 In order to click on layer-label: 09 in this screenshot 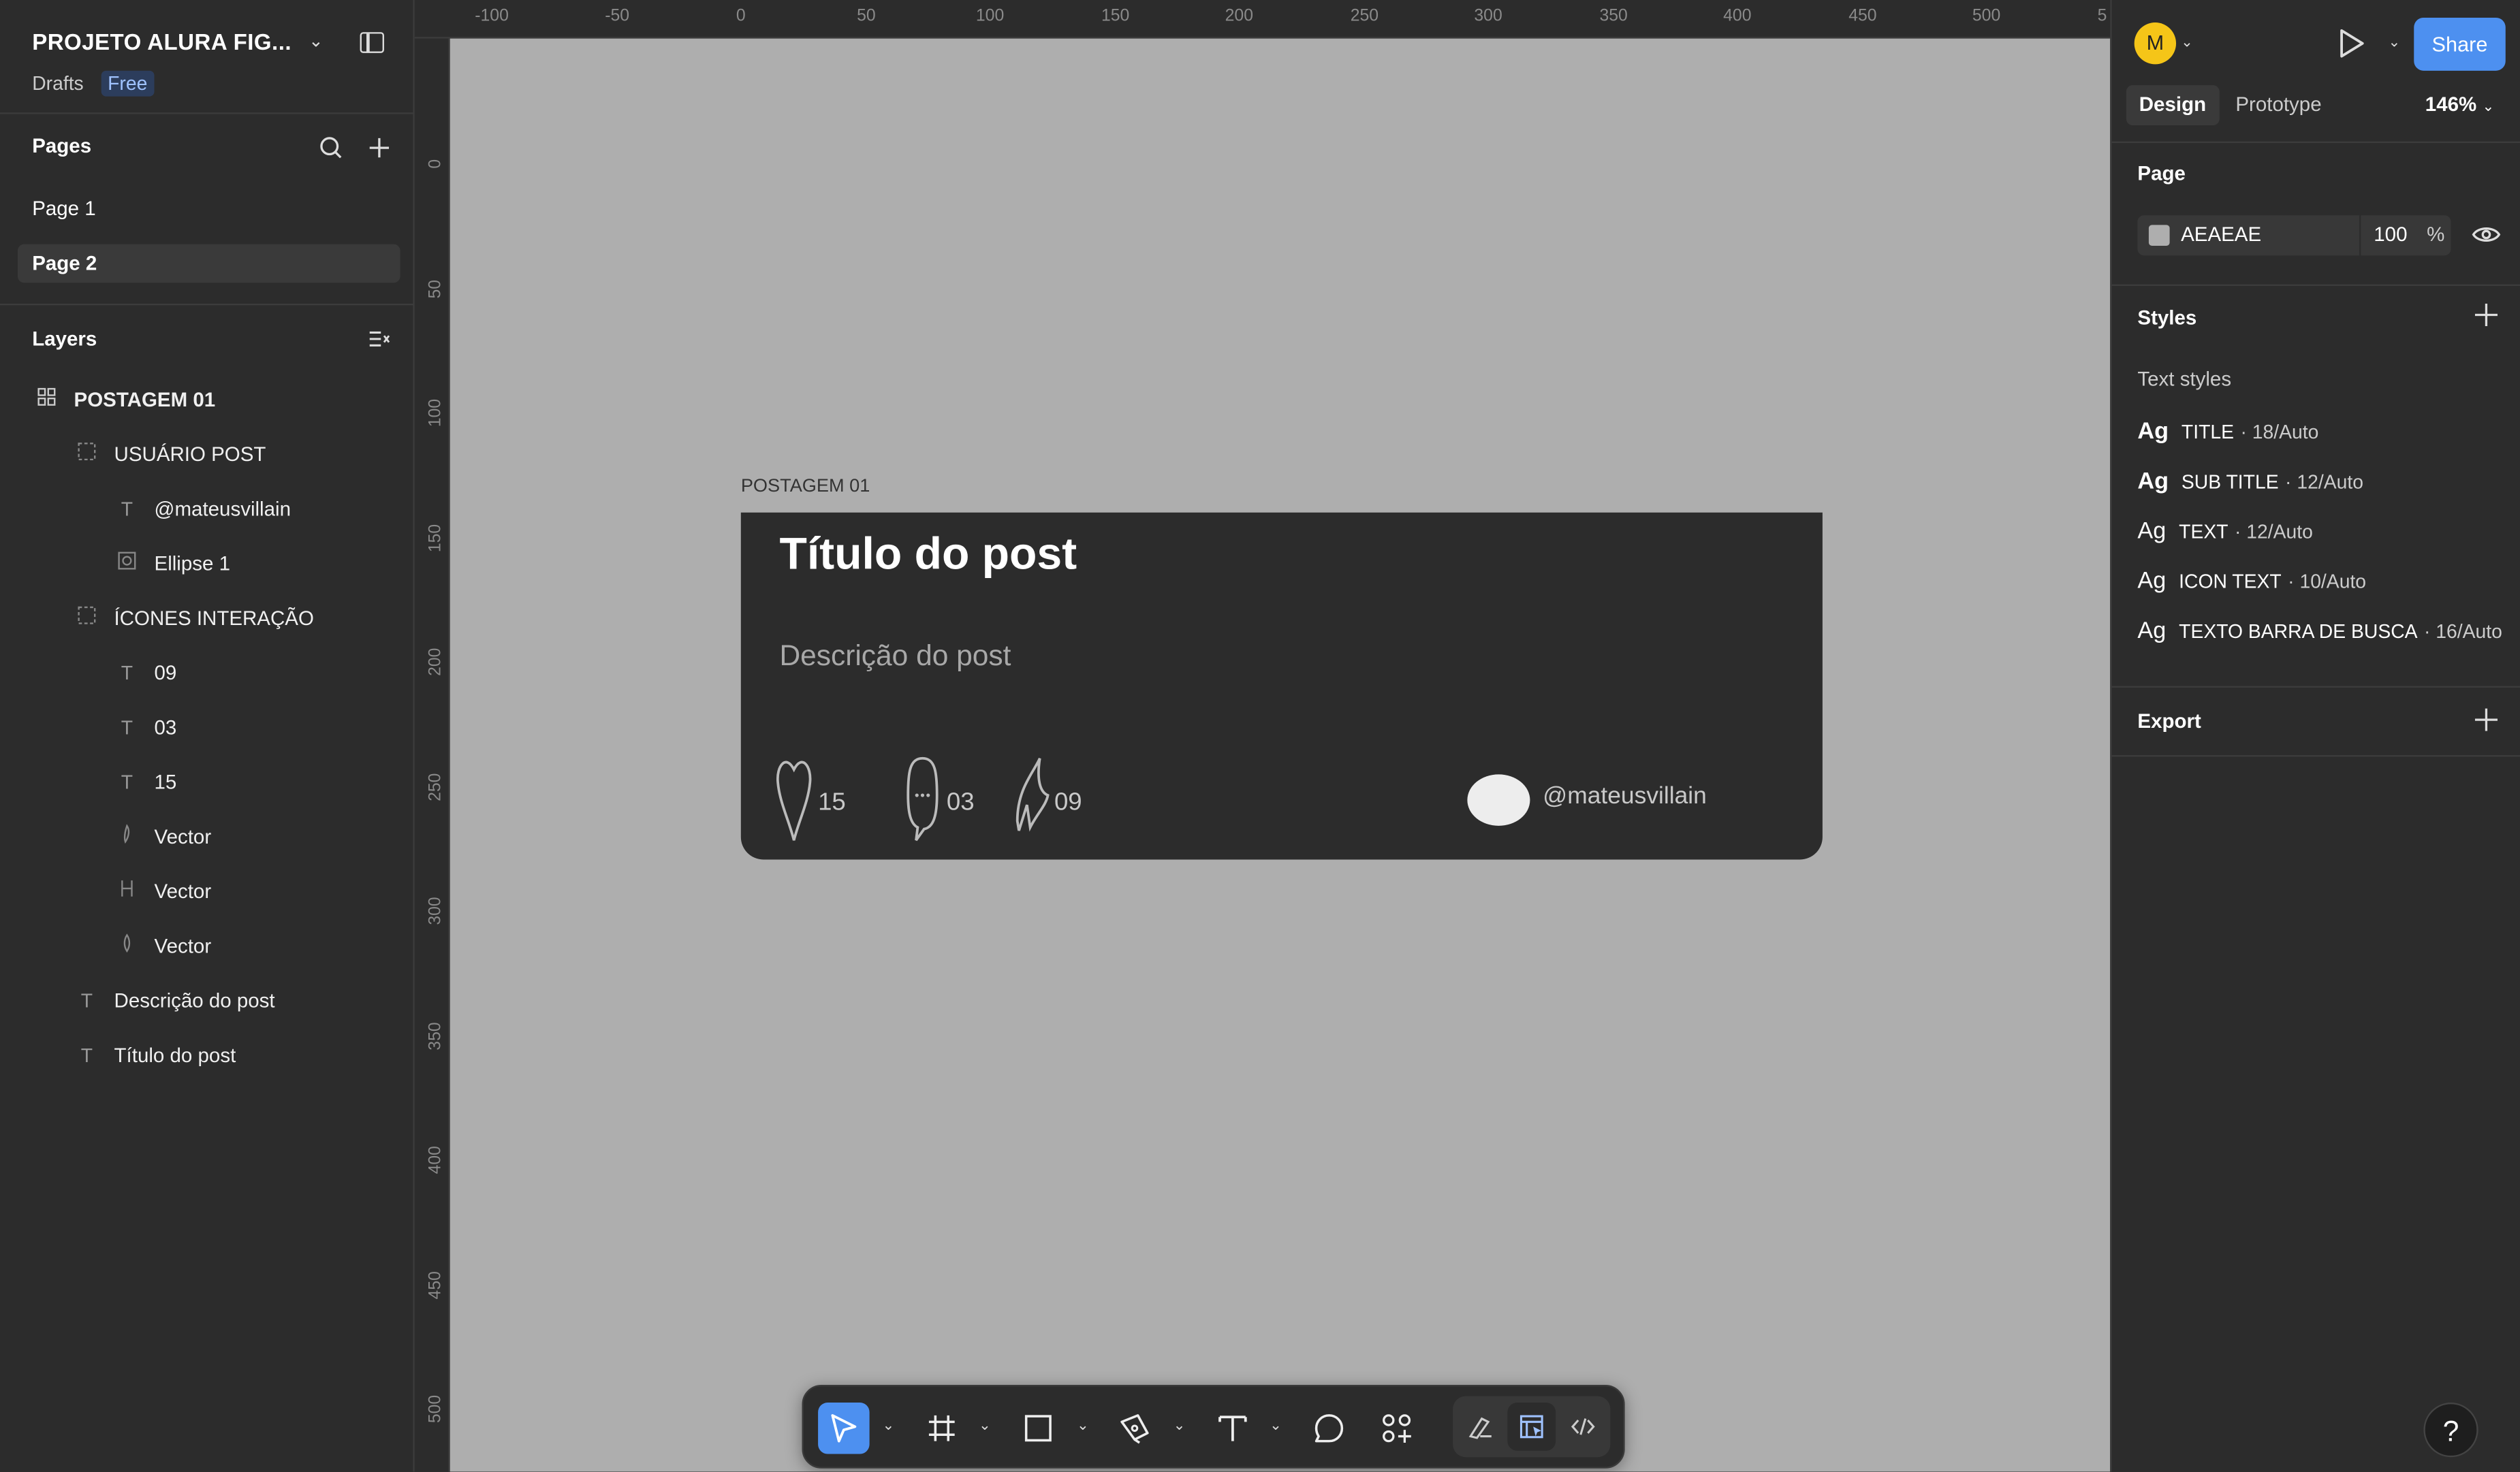, I will do `click(165, 673)`.